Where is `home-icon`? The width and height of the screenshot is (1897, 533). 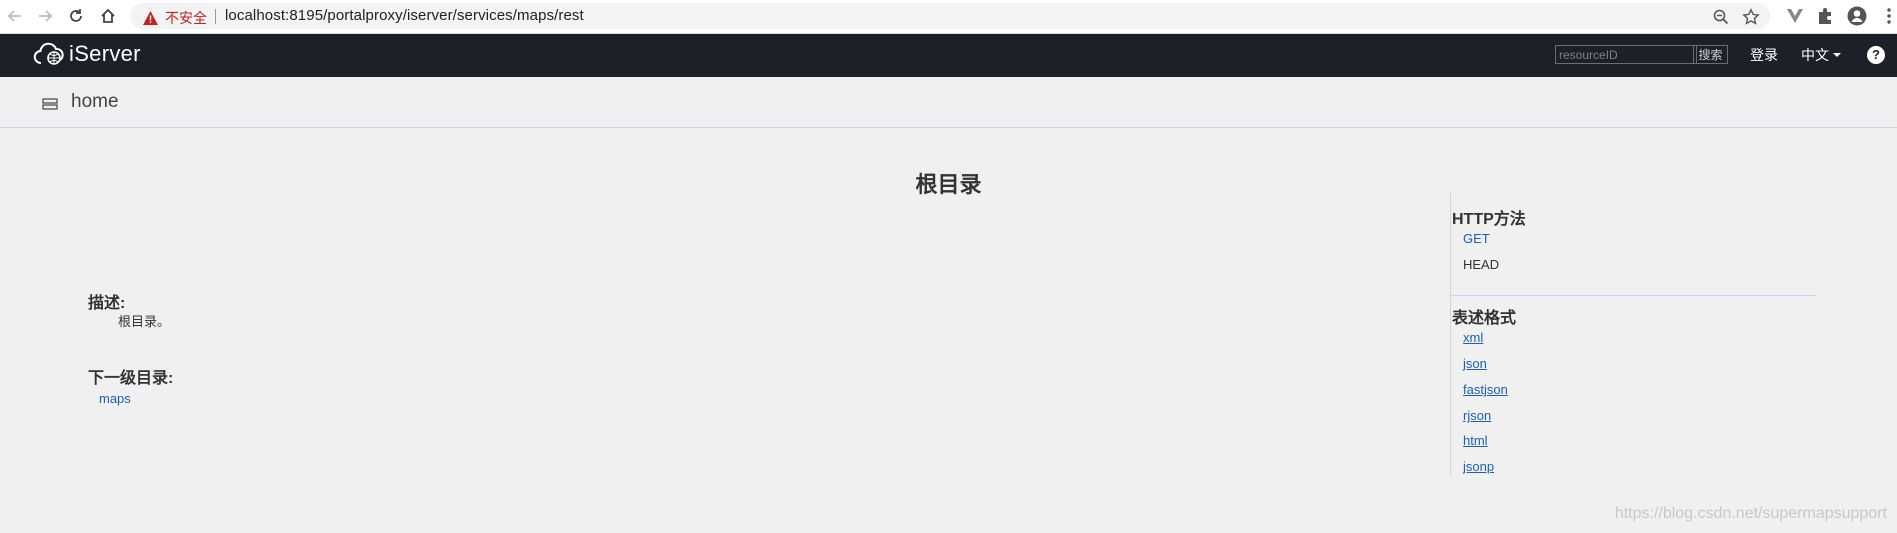
home-icon is located at coordinates (108, 16).